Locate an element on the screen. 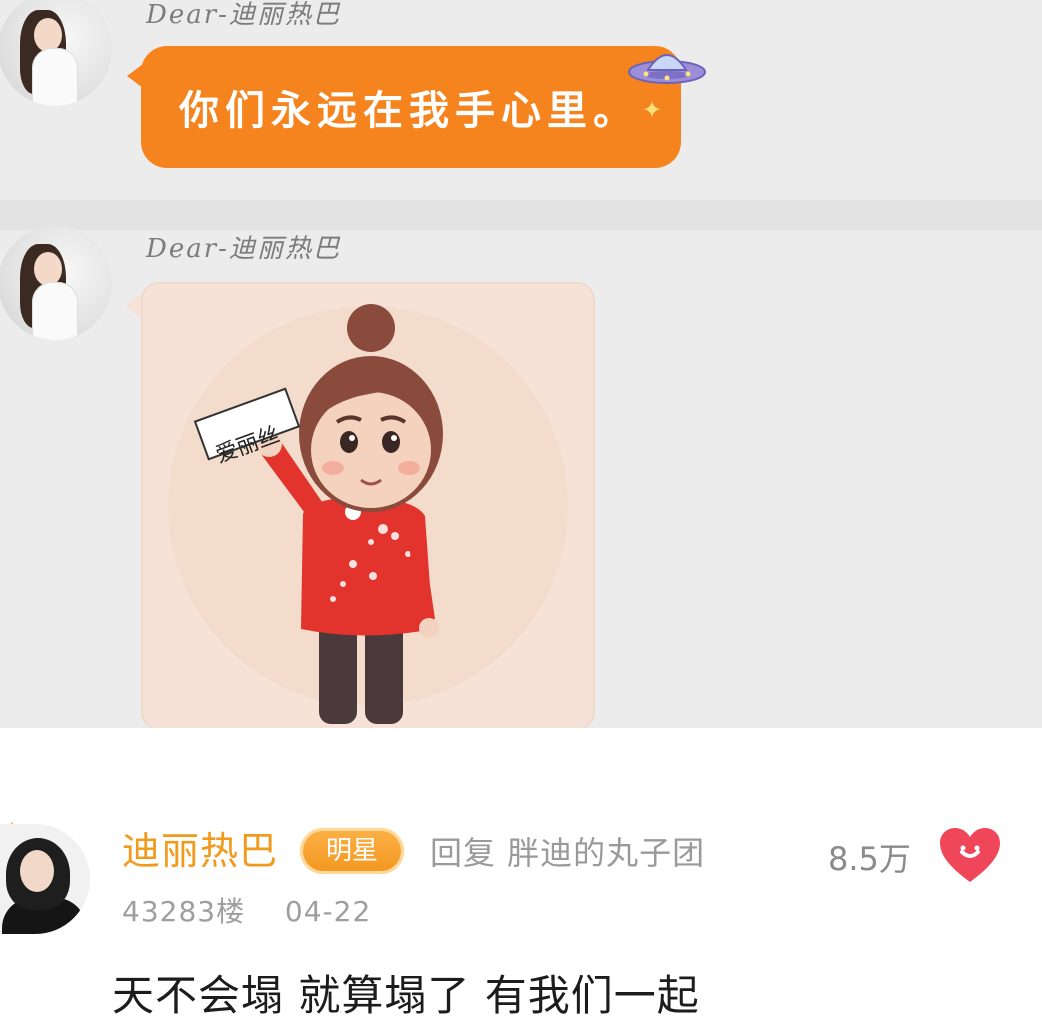 This screenshot has height=1034, width=1042. like-count: 8.5万 is located at coordinates (869, 859).